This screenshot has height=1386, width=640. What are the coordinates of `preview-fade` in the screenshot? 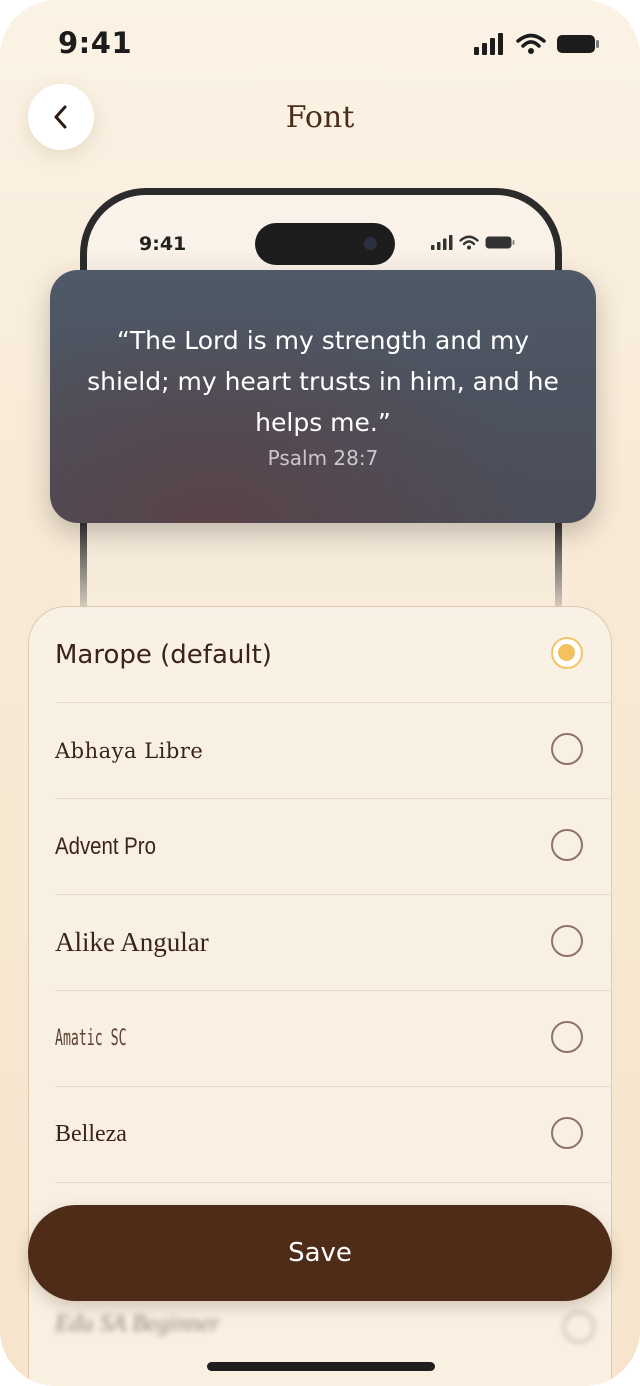 It's located at (320, 570).